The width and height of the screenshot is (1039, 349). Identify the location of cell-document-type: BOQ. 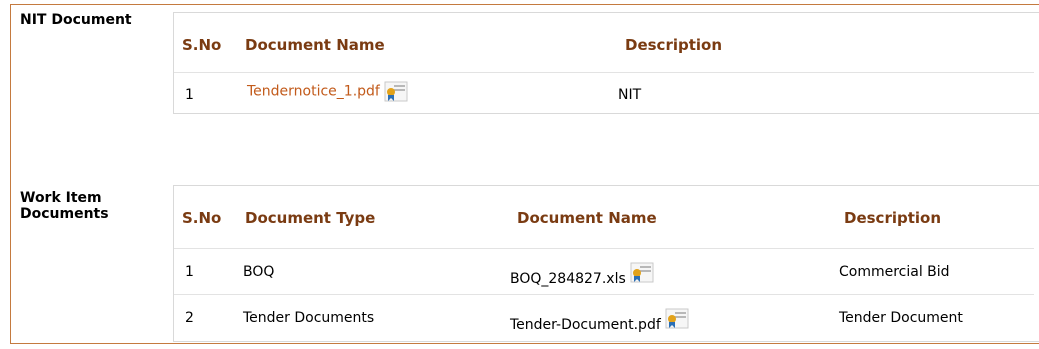
(259, 272).